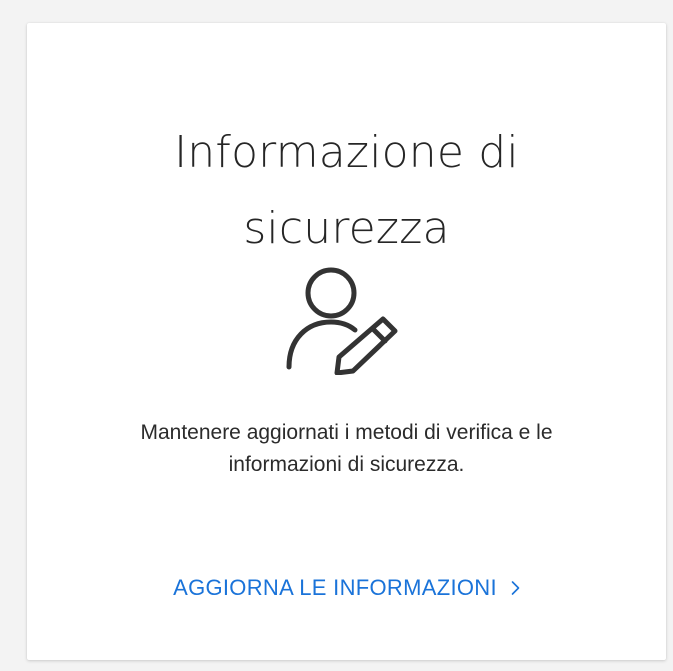 The width and height of the screenshot is (673, 671). I want to click on action-row: AGGIORNA LE INFORMAZIONI, so click(346, 588).